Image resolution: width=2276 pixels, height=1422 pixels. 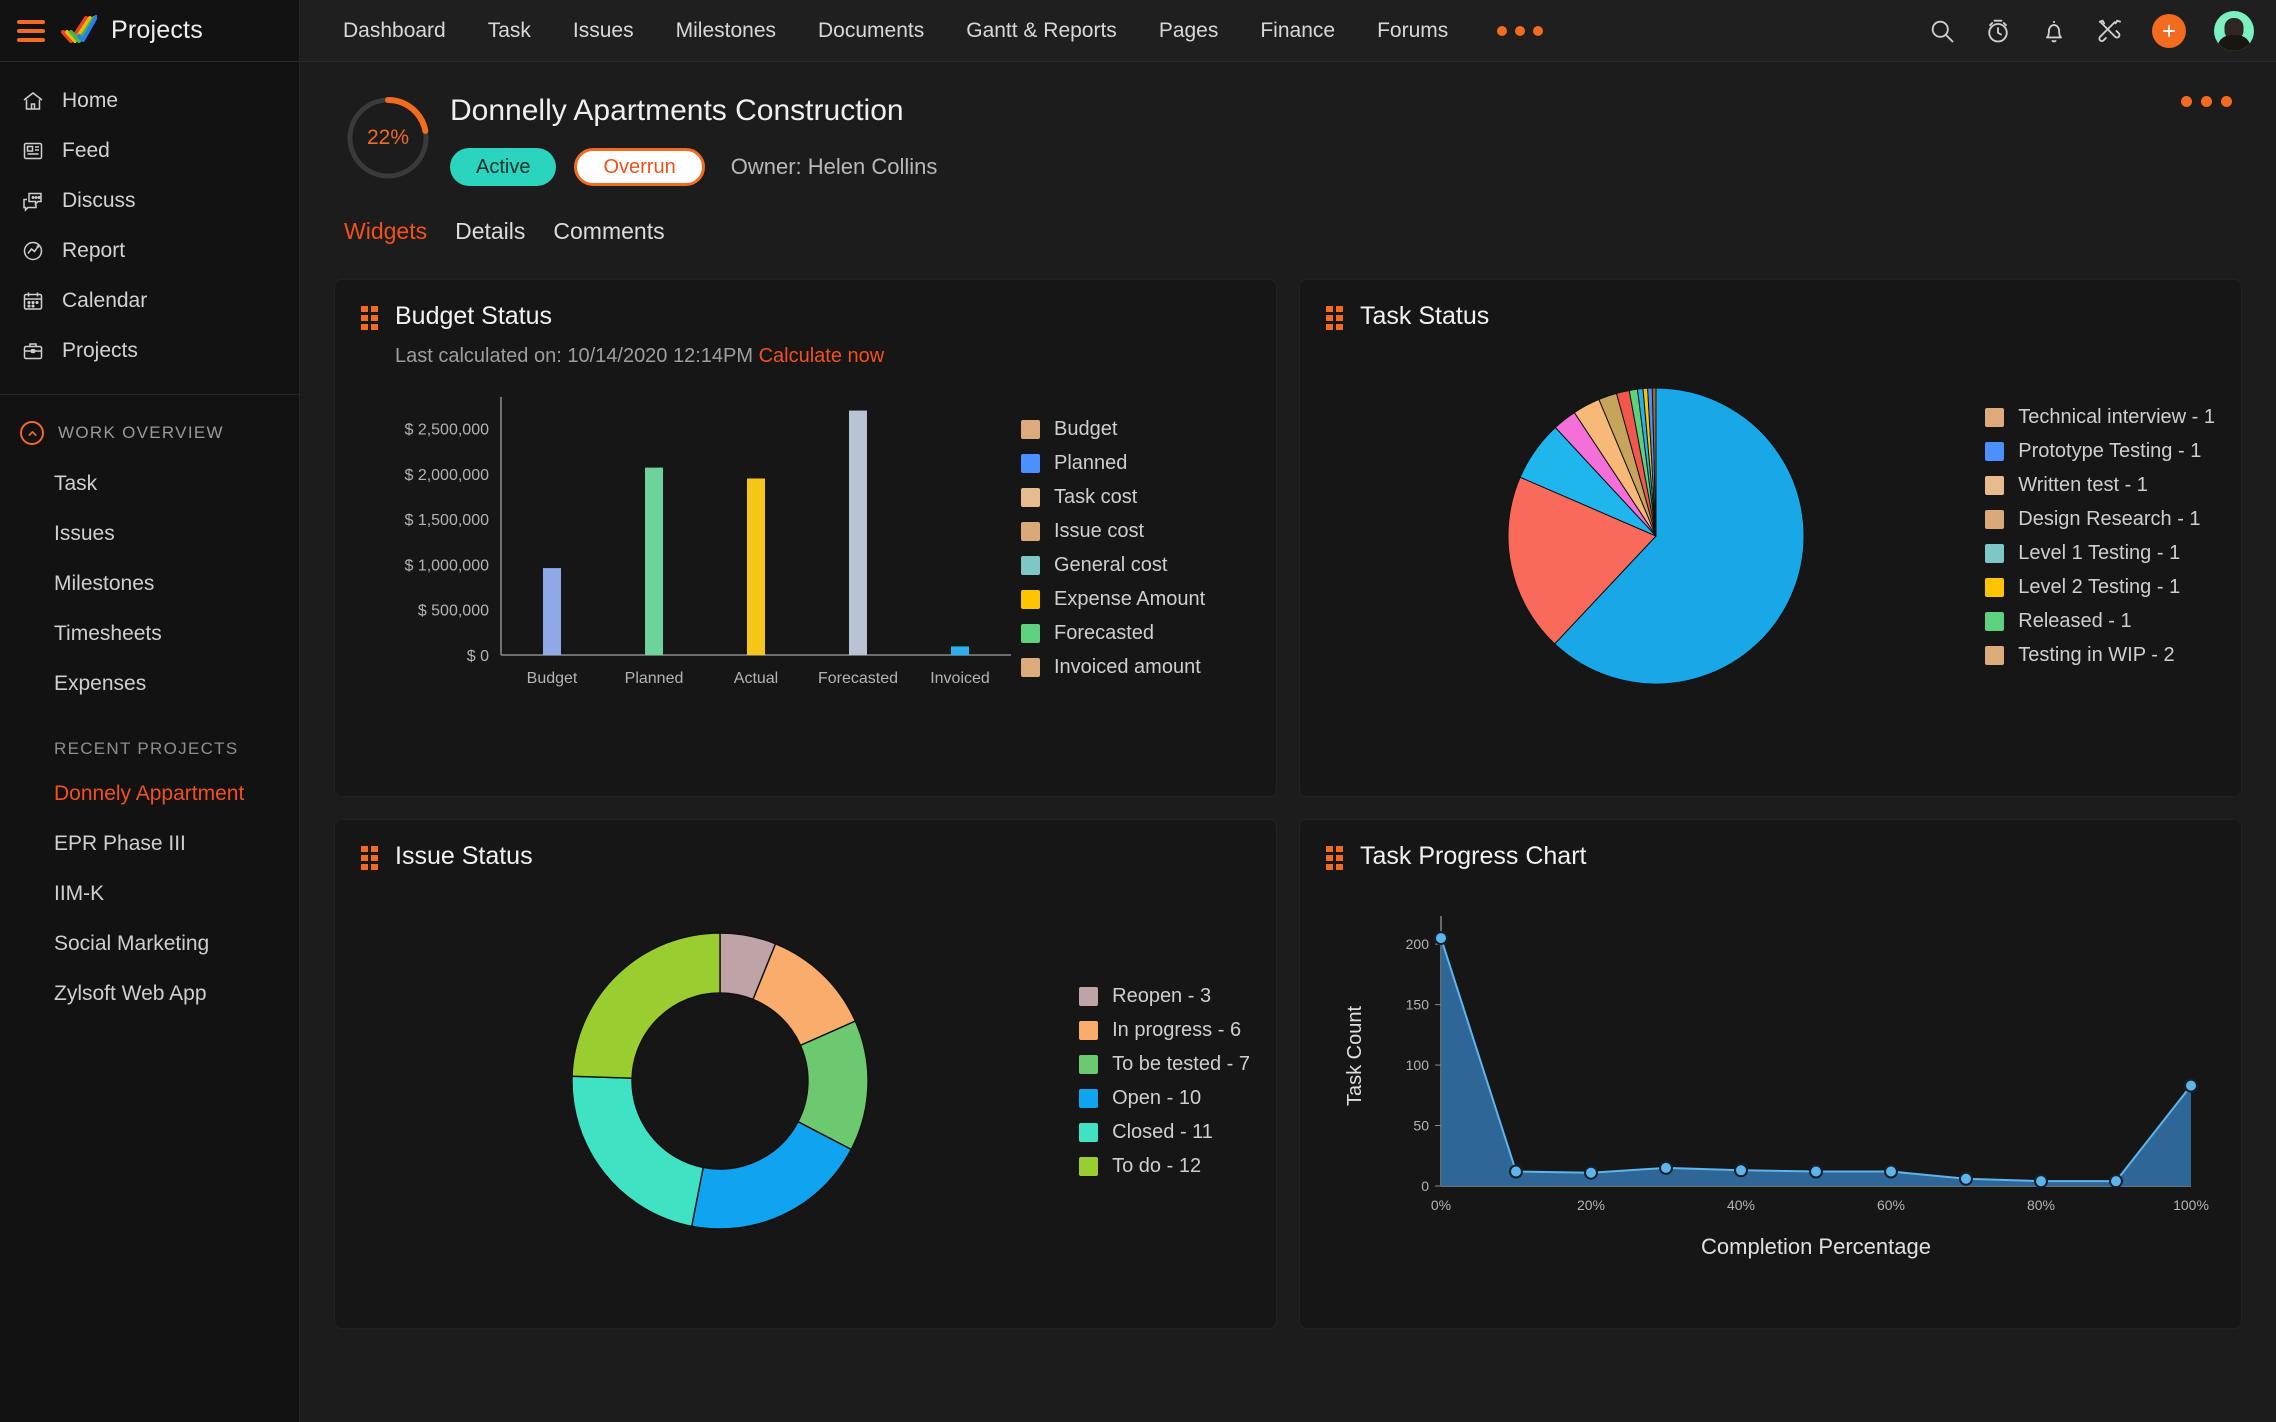 What do you see at coordinates (149, 484) in the screenshot?
I see `sidebar-item-task: Task` at bounding box center [149, 484].